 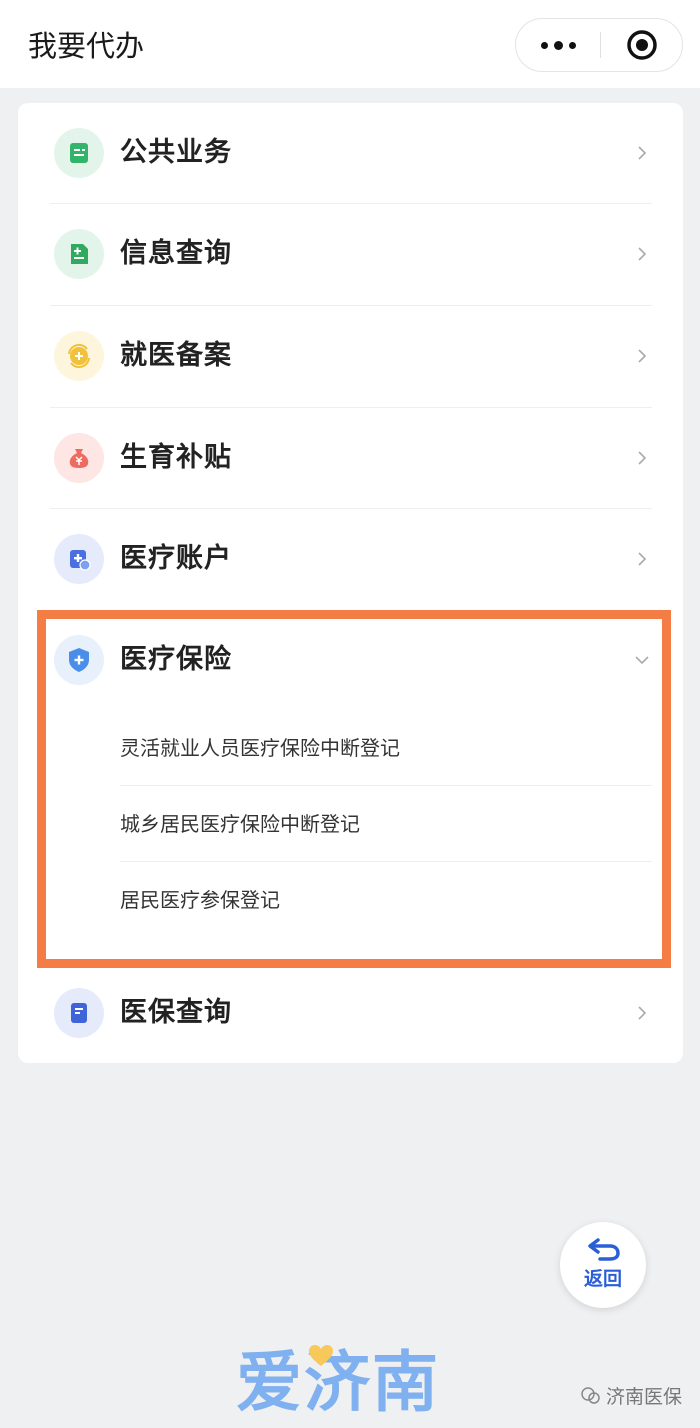 What do you see at coordinates (176, 355) in the screenshot?
I see `menu-item-label: 就医备案` at bounding box center [176, 355].